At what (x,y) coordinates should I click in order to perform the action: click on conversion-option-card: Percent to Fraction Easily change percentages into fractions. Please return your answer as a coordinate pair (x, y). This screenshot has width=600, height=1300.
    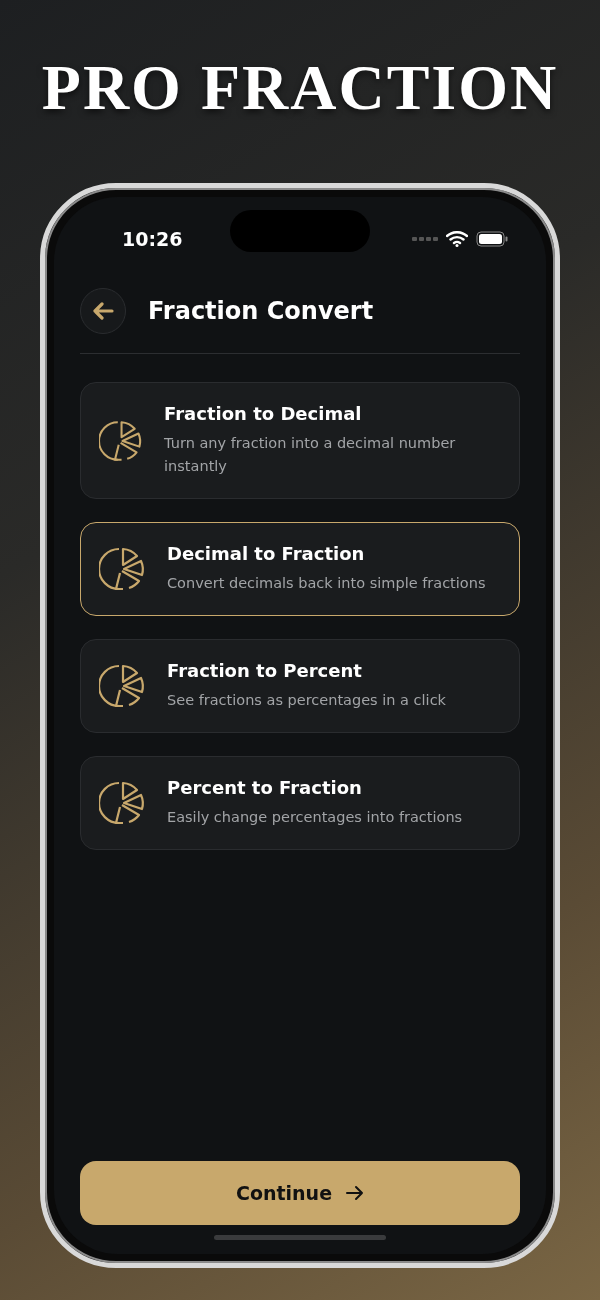
    Looking at the image, I should click on (300, 803).